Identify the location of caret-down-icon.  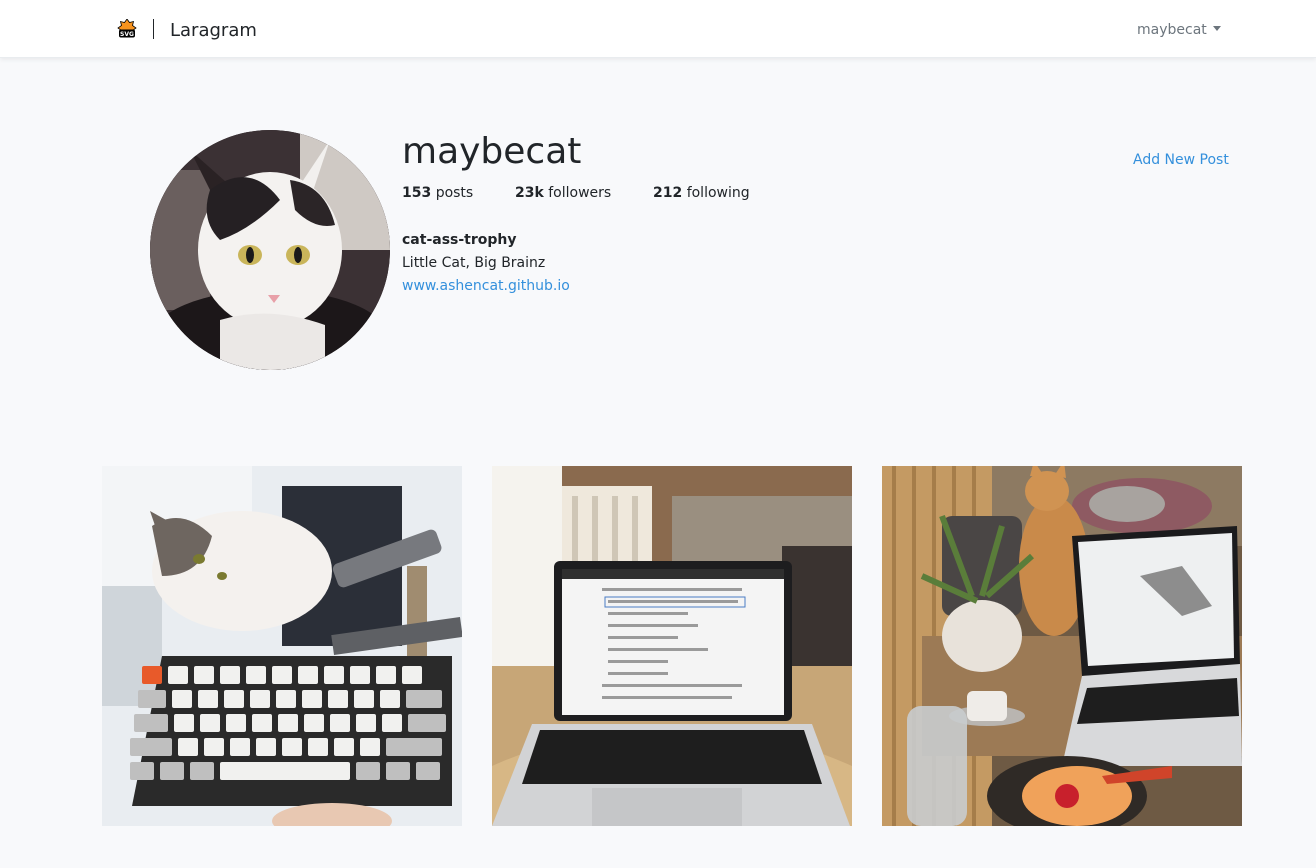
(1216, 28).